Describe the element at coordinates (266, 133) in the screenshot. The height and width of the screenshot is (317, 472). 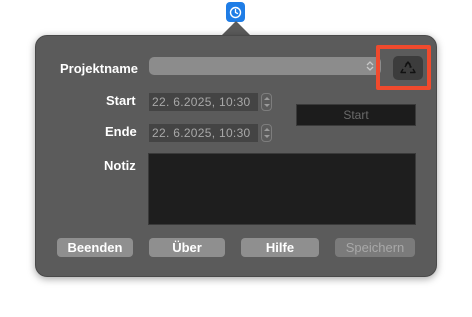
I see `end-date-stepper` at that location.